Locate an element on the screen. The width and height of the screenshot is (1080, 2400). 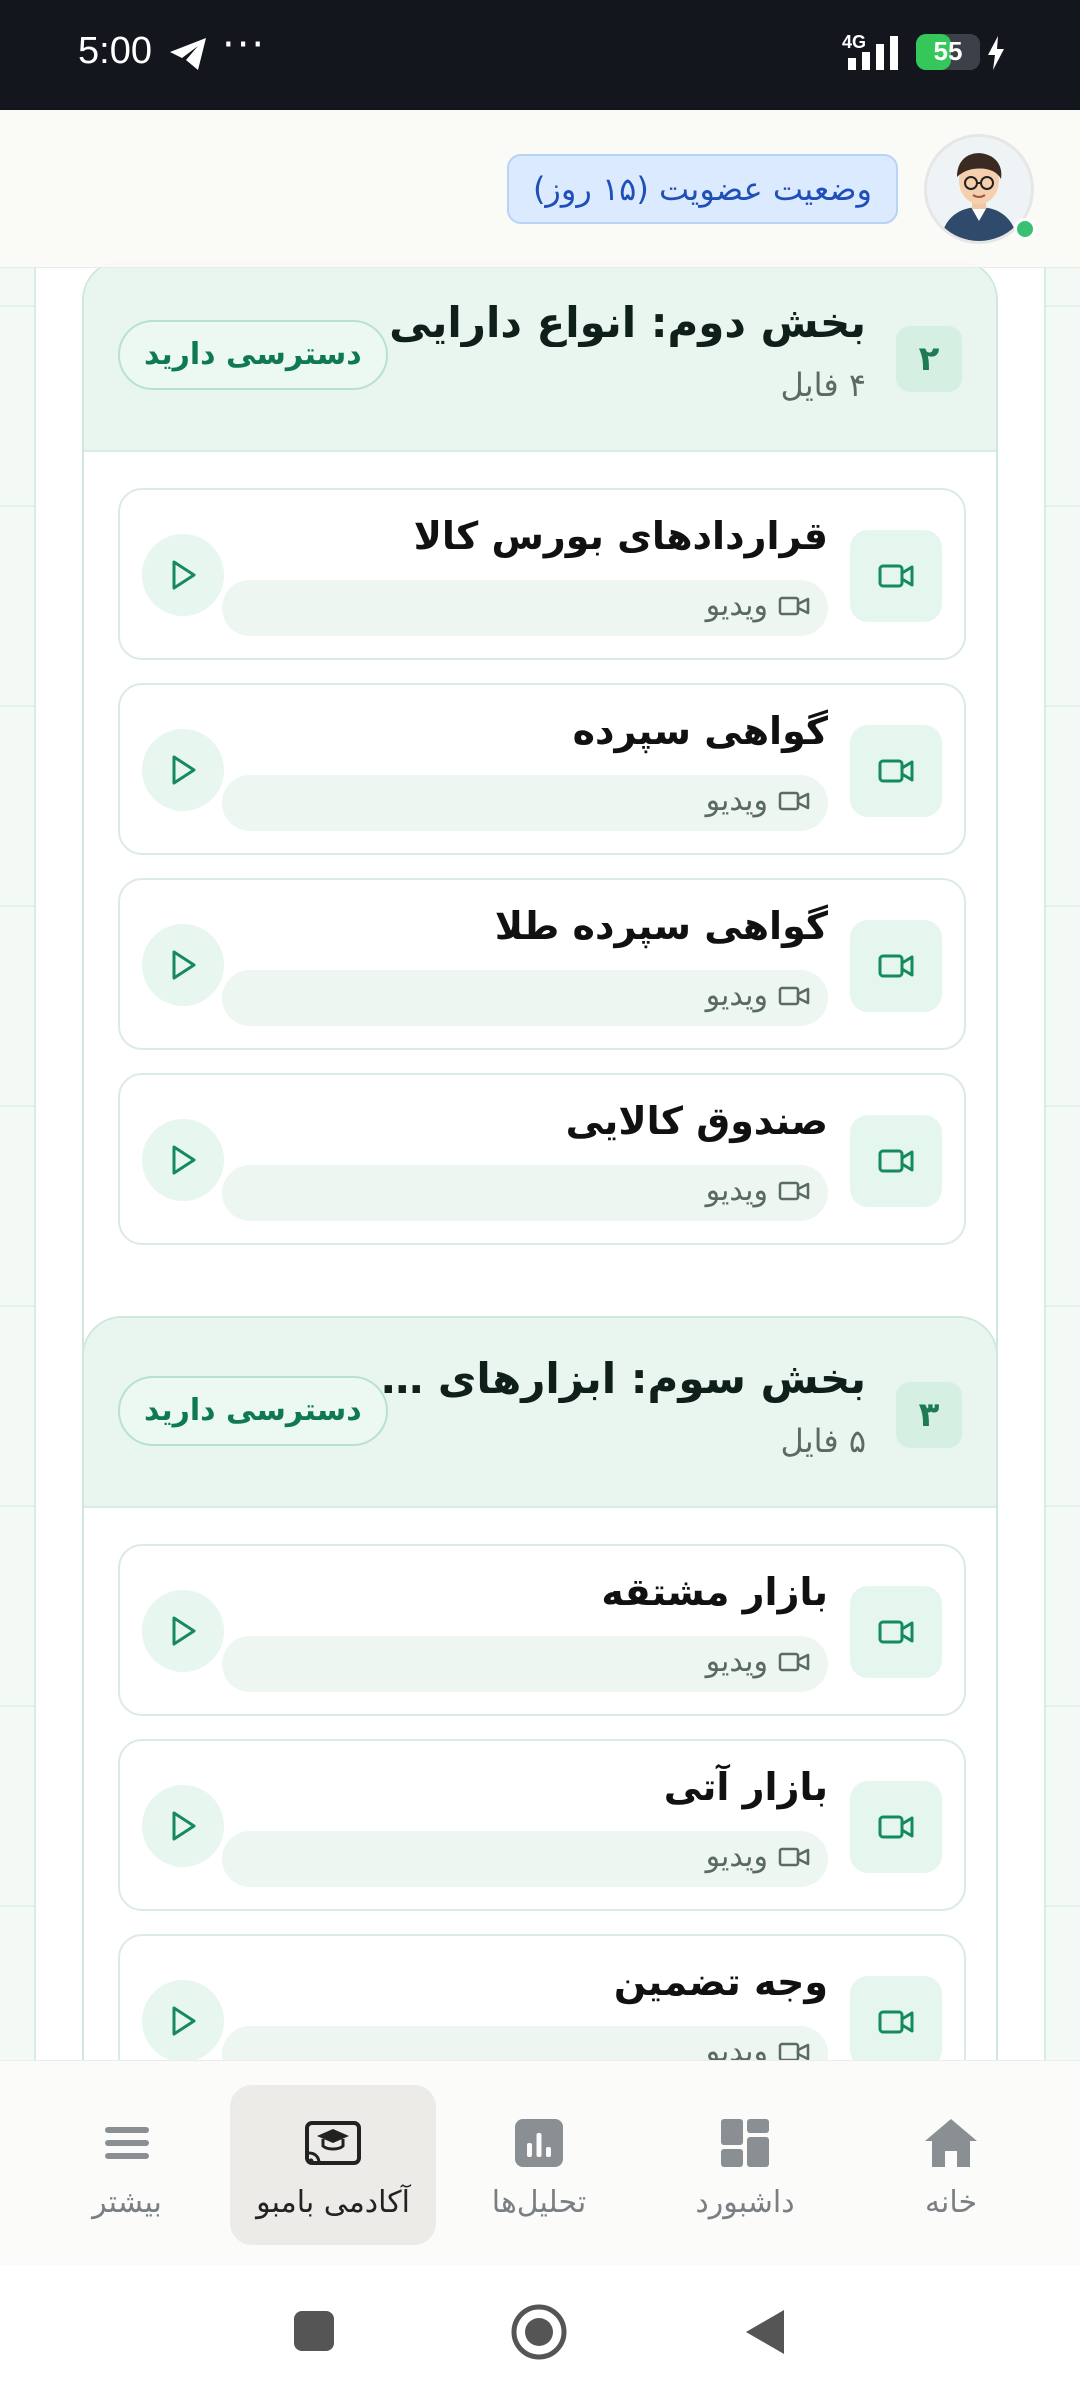
lesson-title: گواهی سپرده طلا is located at coordinates (661, 926).